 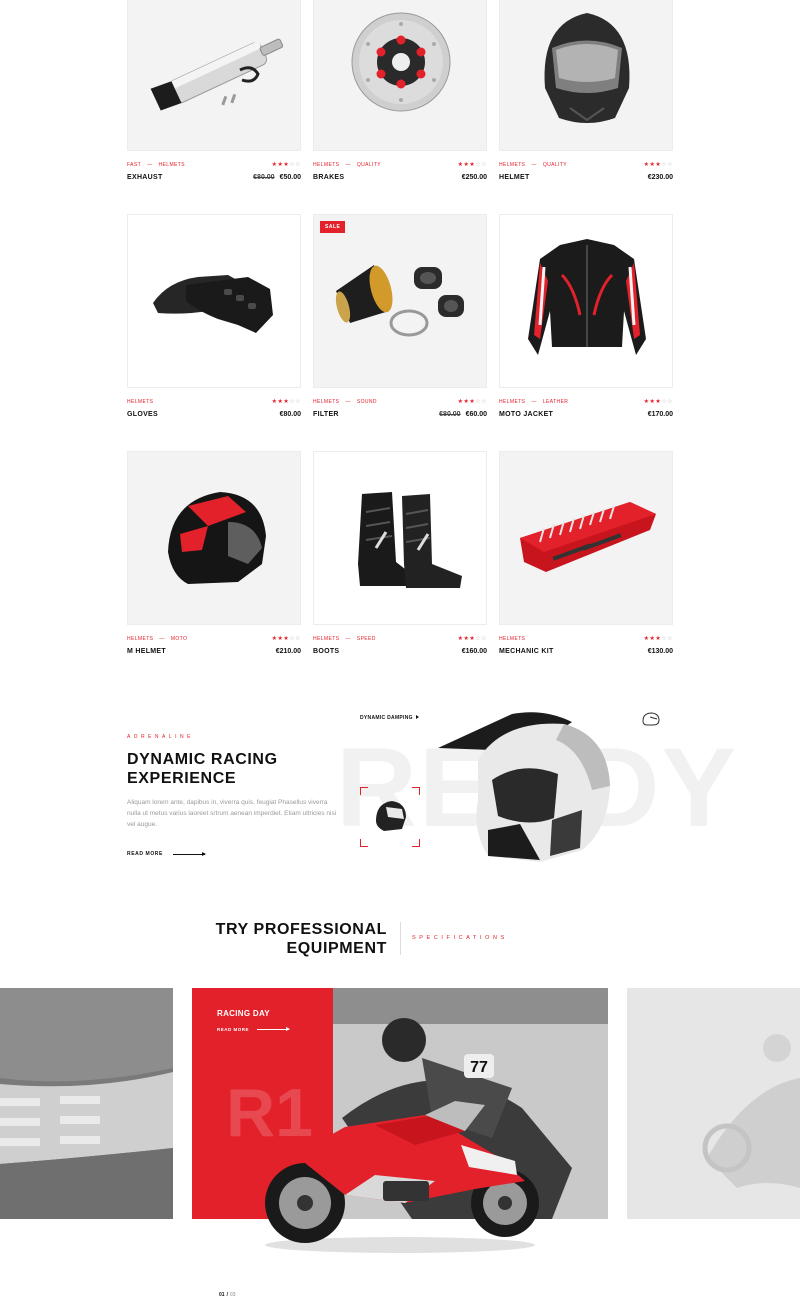 I want to click on current-price: €60.00, so click(x=476, y=414).